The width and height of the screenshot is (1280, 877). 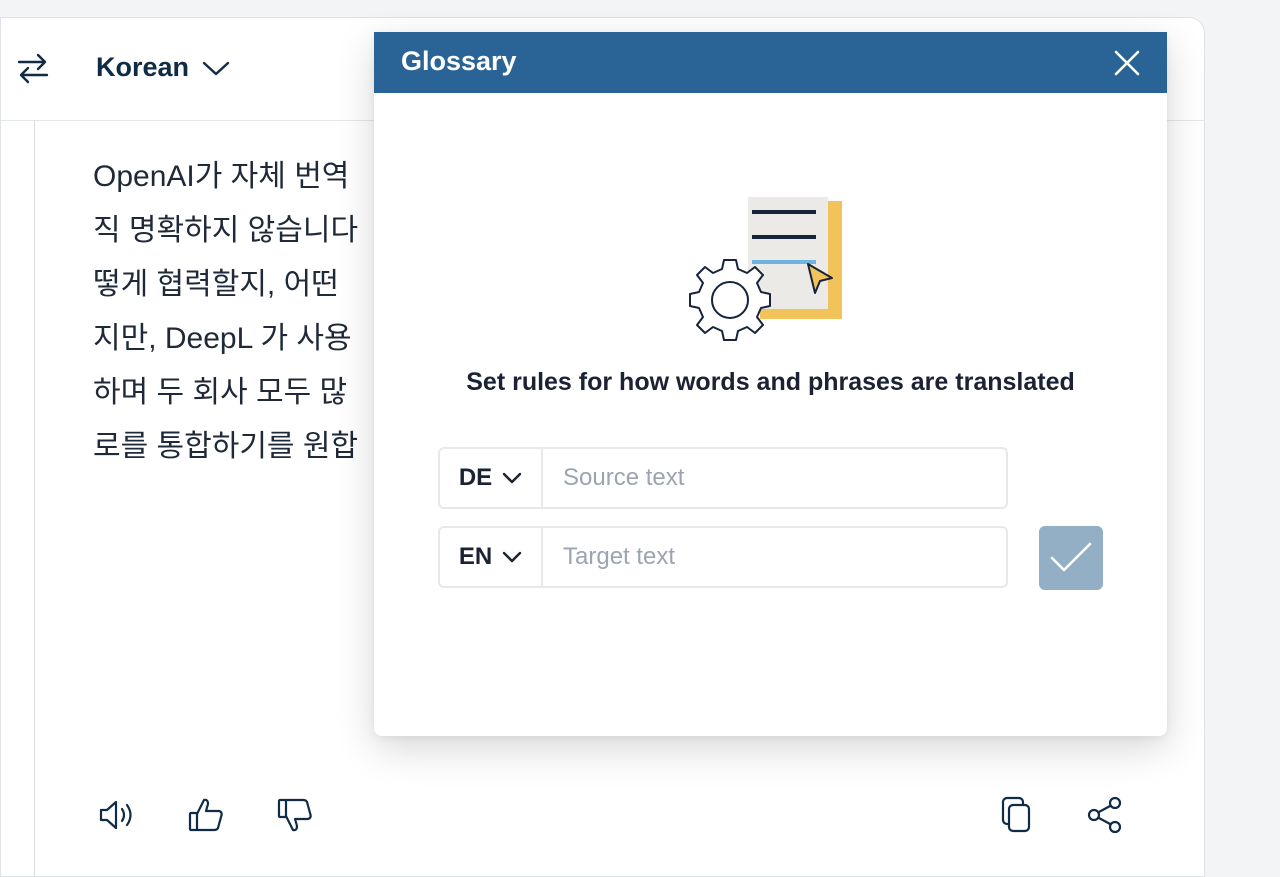 What do you see at coordinates (774, 557) in the screenshot?
I see `target-text-input` at bounding box center [774, 557].